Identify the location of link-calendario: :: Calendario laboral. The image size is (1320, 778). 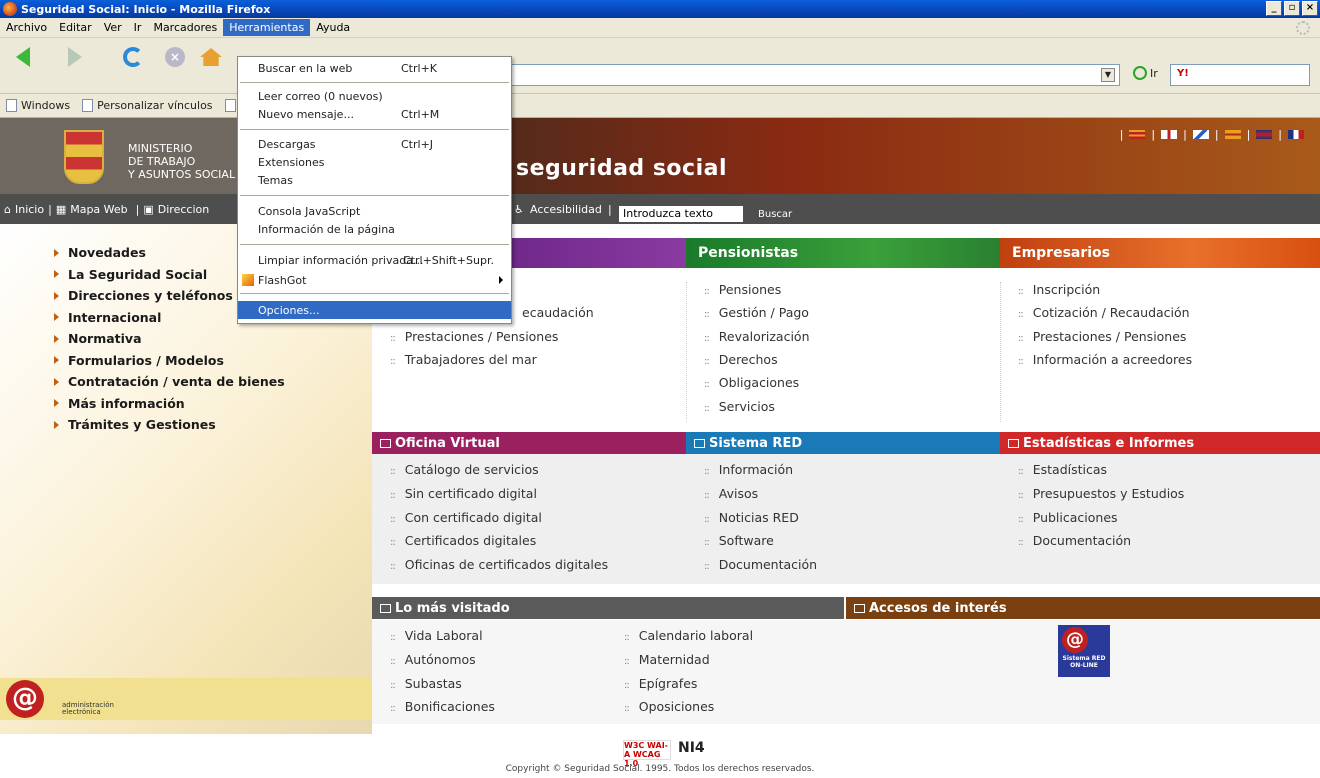
(688, 635).